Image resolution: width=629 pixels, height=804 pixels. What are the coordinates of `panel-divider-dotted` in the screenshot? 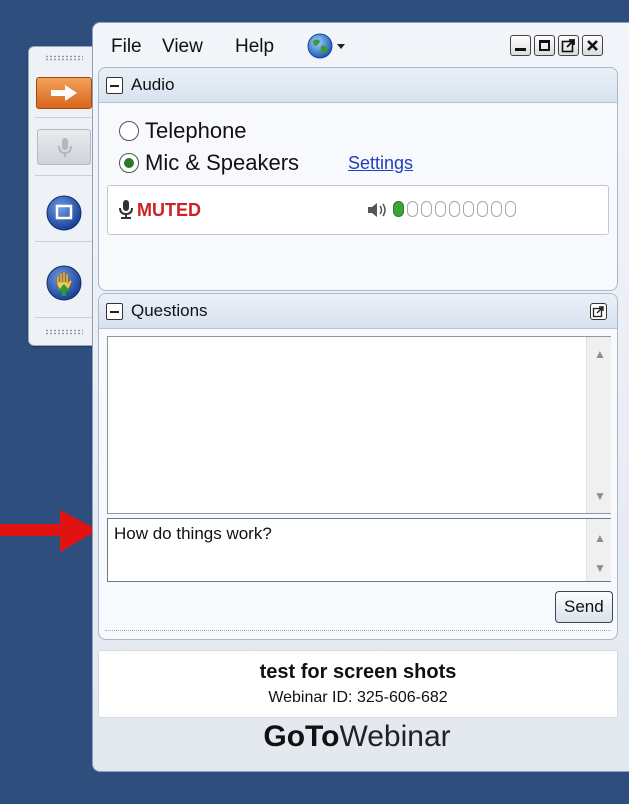 It's located at (358, 631).